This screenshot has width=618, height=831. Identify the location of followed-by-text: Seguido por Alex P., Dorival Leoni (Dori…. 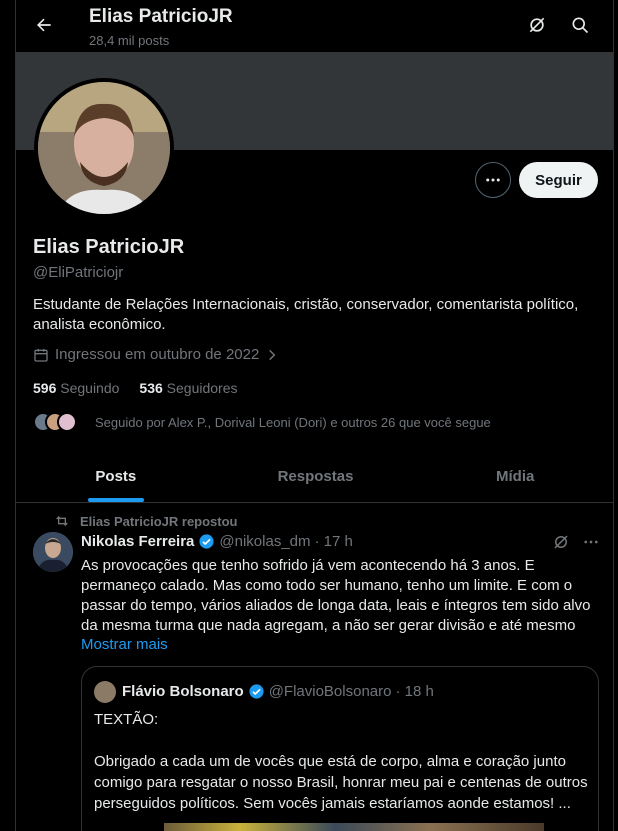
(293, 422).